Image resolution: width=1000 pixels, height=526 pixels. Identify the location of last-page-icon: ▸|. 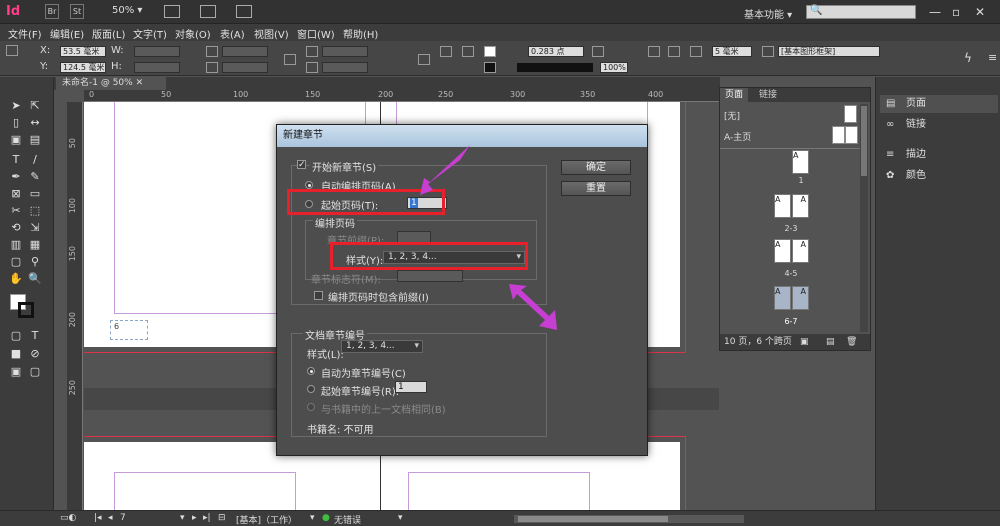
(207, 518).